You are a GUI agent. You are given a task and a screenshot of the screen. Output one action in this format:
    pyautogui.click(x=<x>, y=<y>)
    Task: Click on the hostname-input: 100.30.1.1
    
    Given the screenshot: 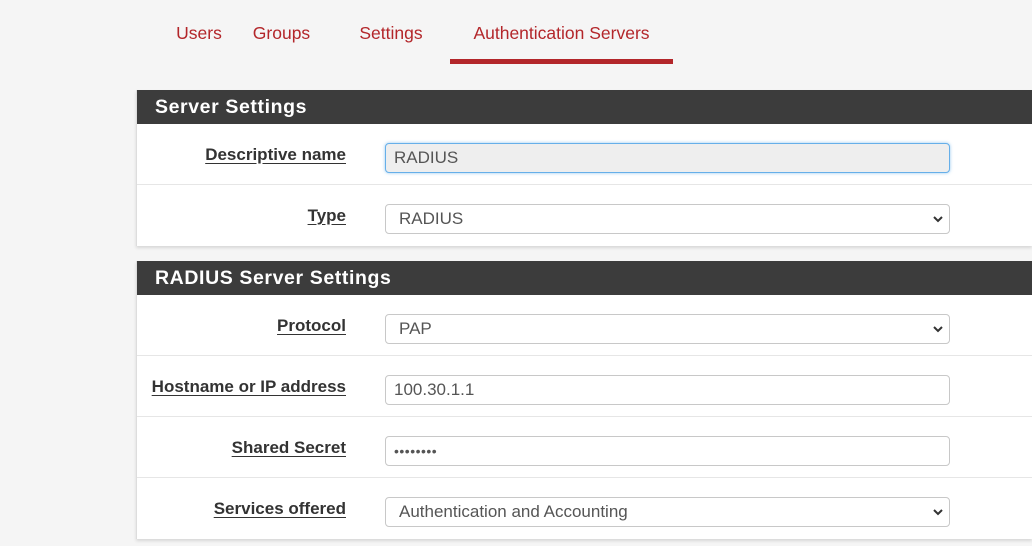 What is the action you would take?
    pyautogui.click(x=667, y=390)
    